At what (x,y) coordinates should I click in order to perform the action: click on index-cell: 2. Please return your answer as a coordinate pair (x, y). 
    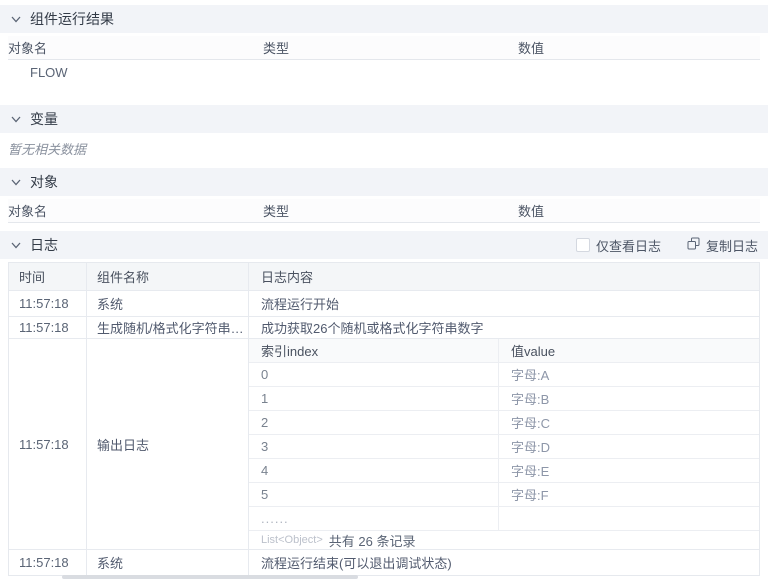
    Looking at the image, I should click on (374, 422).